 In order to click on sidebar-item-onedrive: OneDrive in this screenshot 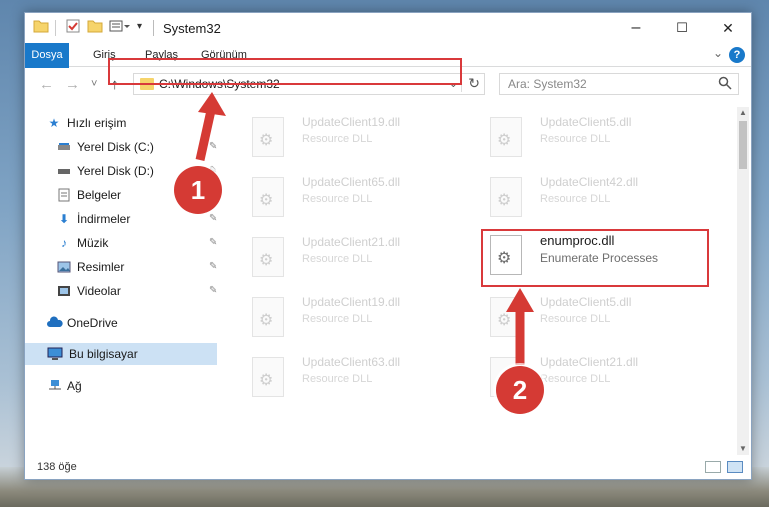, I will do `click(132, 323)`.